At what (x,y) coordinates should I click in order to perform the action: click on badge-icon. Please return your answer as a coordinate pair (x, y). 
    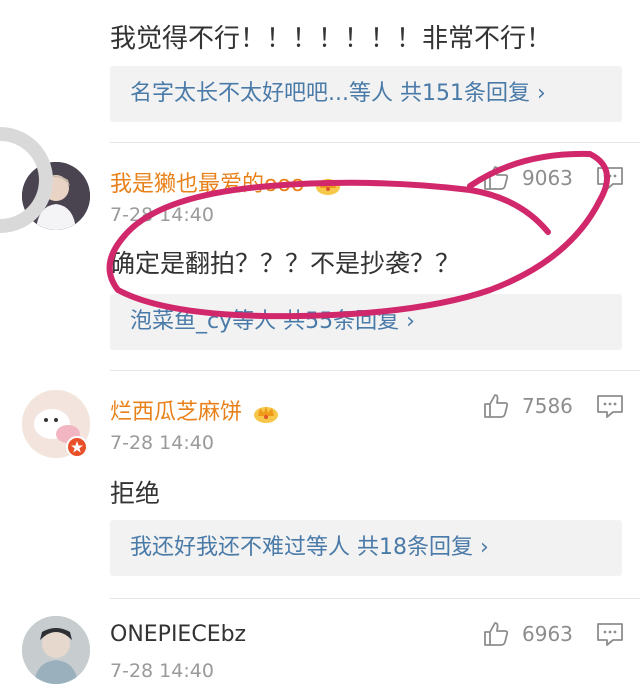
    Looking at the image, I should click on (77, 447).